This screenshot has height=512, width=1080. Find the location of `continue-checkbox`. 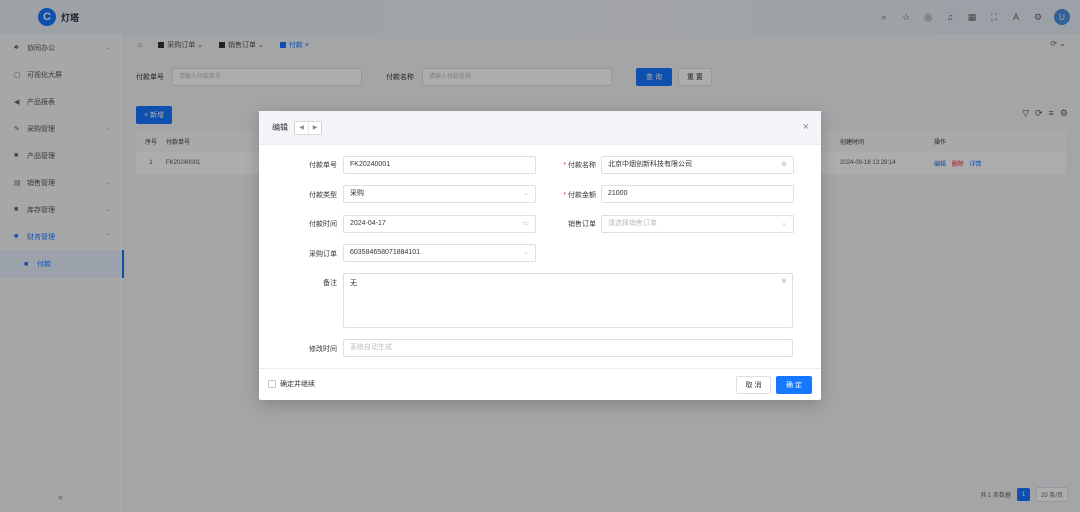

continue-checkbox is located at coordinates (272, 384).